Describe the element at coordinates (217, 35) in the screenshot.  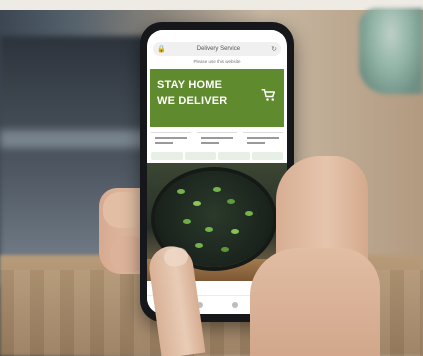
I see `status-bar` at that location.